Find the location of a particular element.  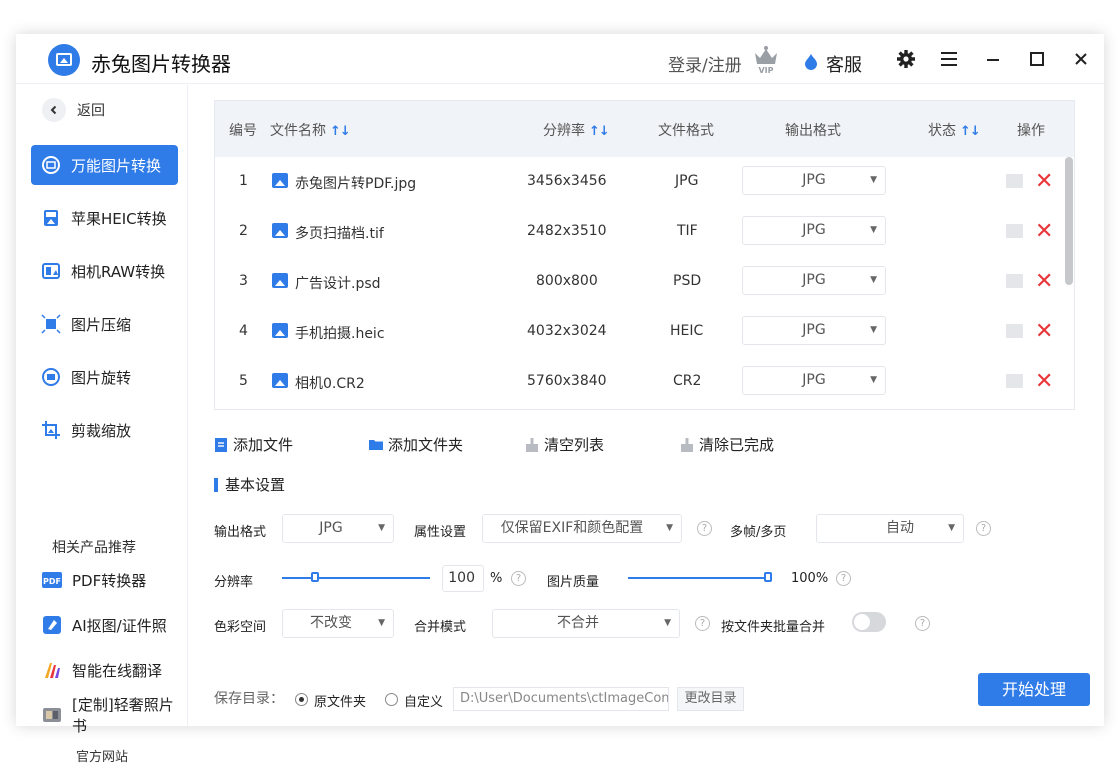

sidebar-item-label: 相机RAW转换 is located at coordinates (118, 271).